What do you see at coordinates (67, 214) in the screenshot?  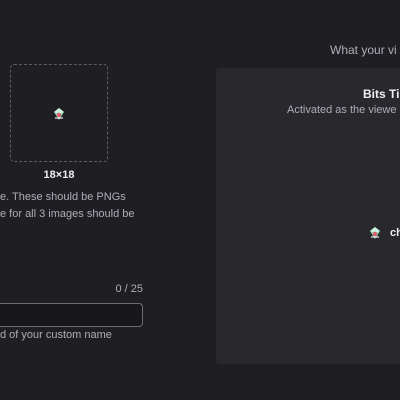 I see `upload-help-line: e for all 3 images should be` at bounding box center [67, 214].